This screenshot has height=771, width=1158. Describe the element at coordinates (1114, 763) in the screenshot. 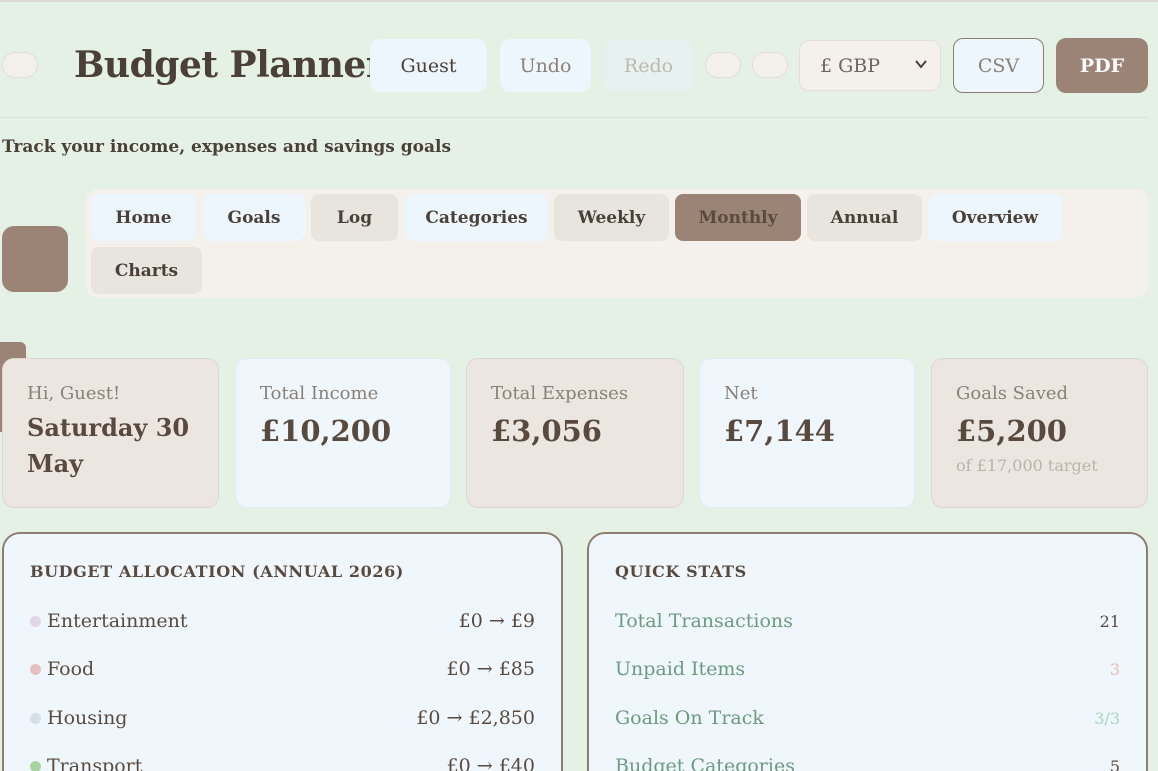

I see `stat-value: 5` at that location.